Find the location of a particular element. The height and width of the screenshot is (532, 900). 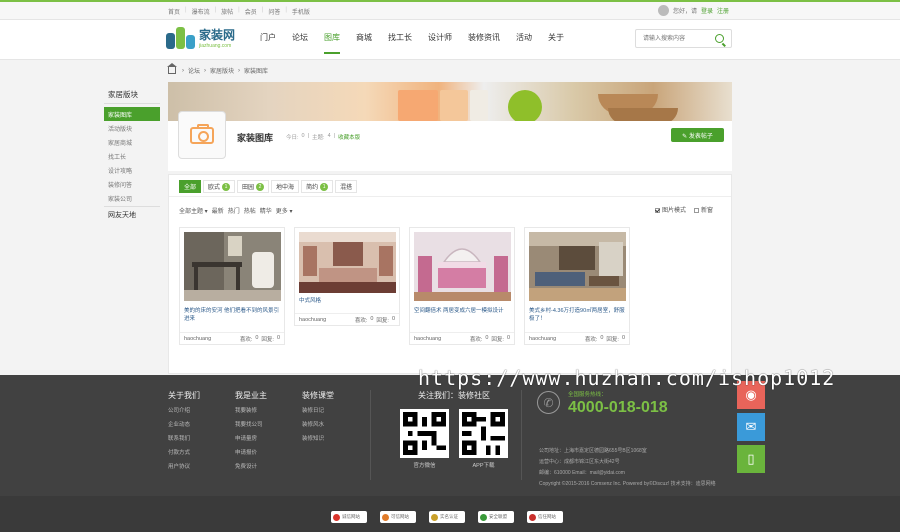

login-link: 登录 is located at coordinates (707, 10).